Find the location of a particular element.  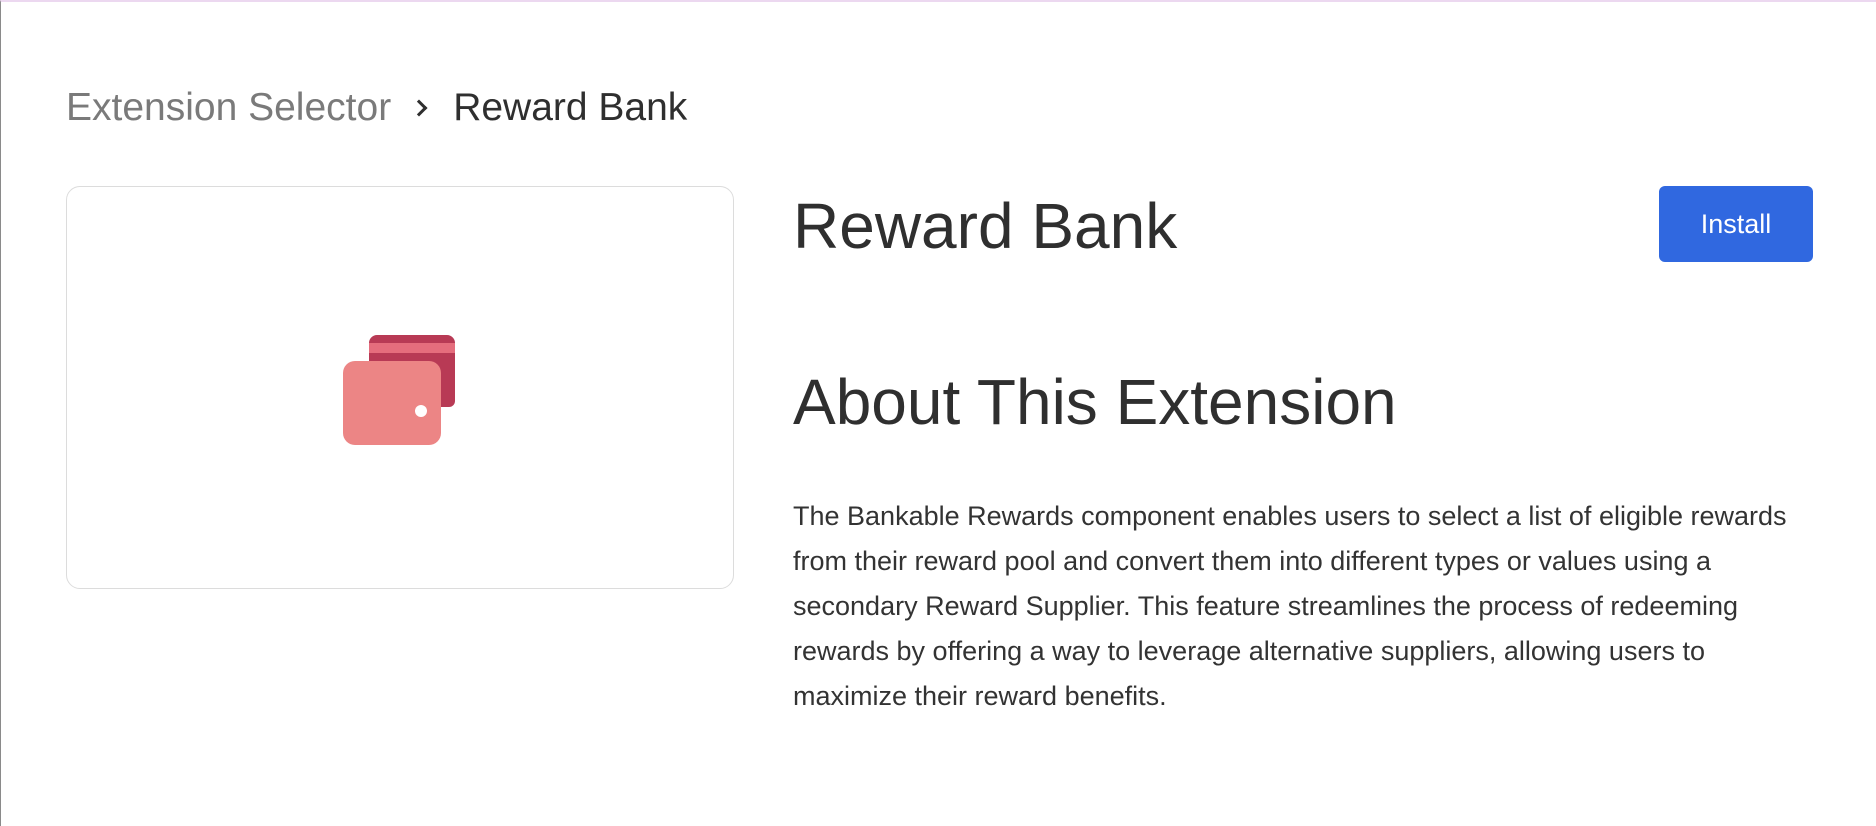

install-button: Install is located at coordinates (1736, 224).